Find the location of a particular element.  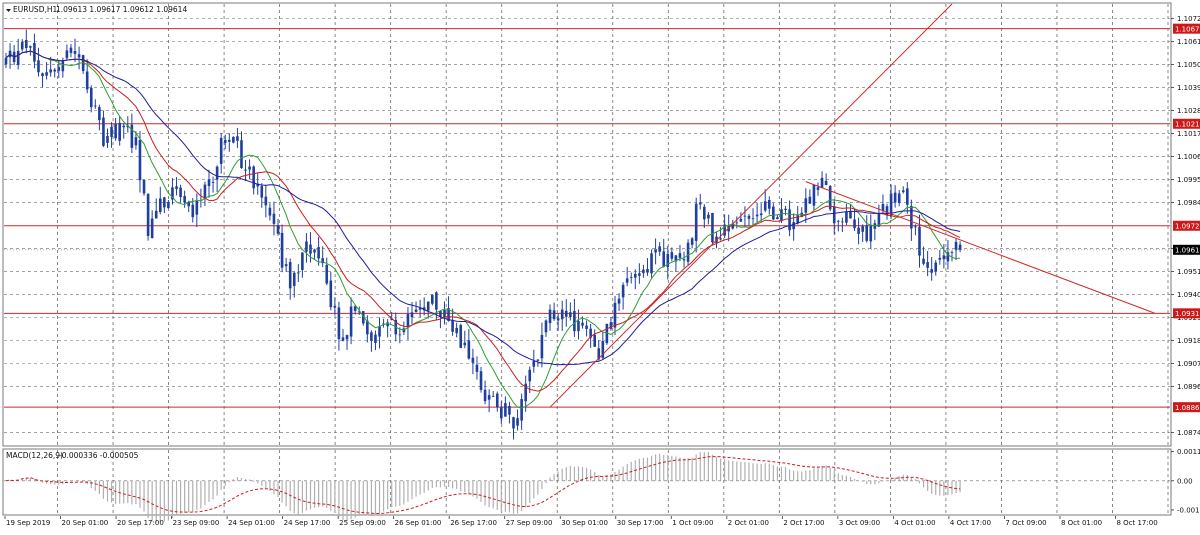

macd-panel is located at coordinates (587, 482).